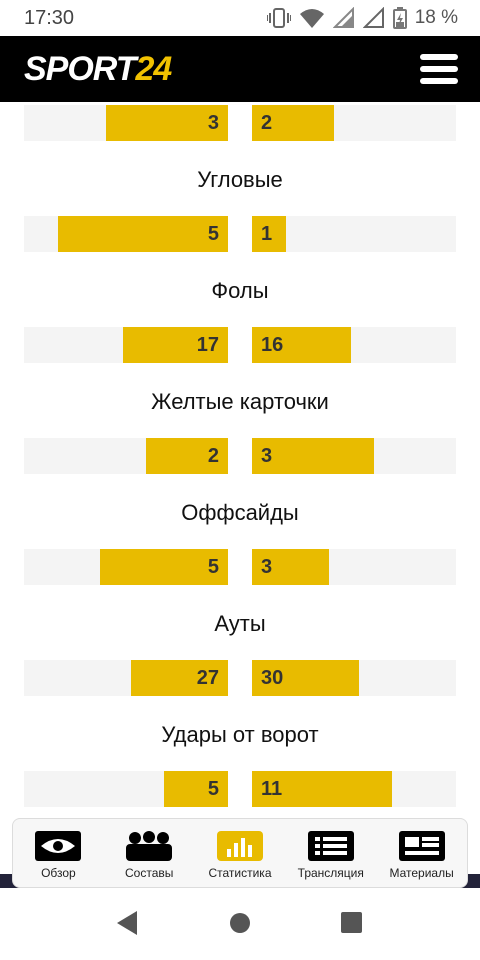 This screenshot has height=960, width=480. Describe the element at coordinates (239, 846) in the screenshot. I see `stats-icon` at that location.